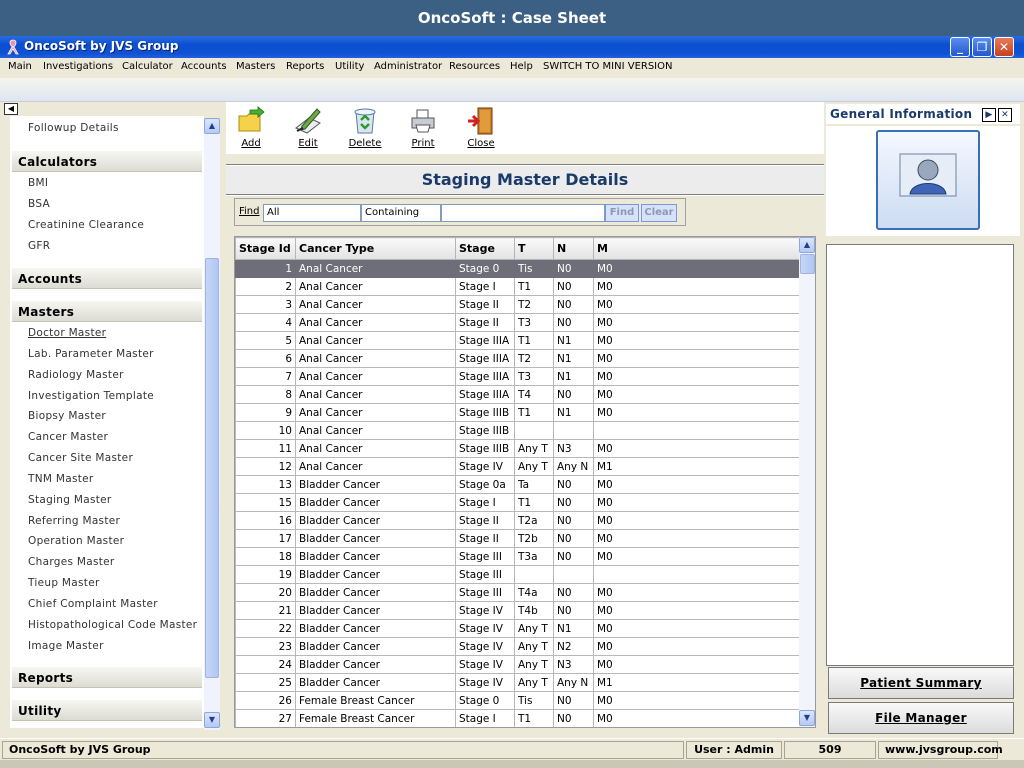 This screenshot has height=768, width=1024. I want to click on nav-doctor-master: Doctor Master, so click(67, 333).